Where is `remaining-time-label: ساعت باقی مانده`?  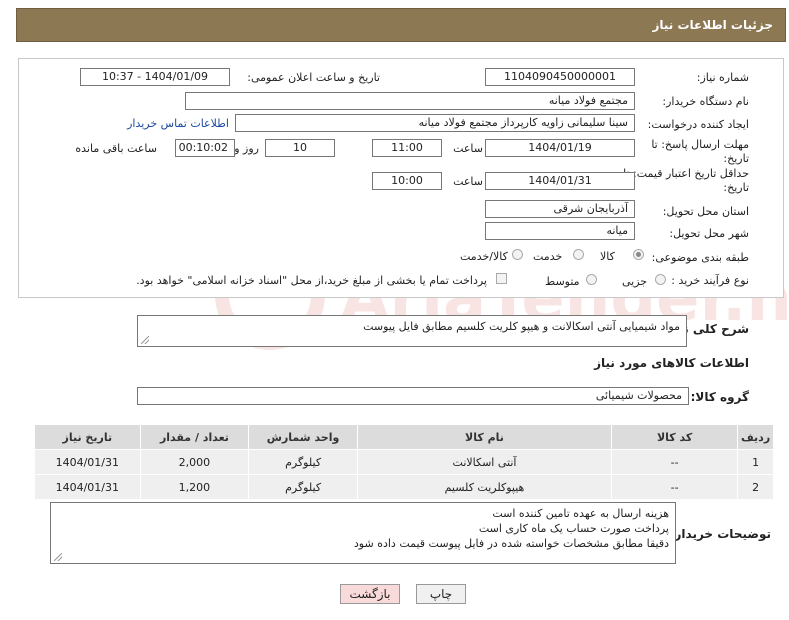
remaining-time-label: ساعت باقی مانده is located at coordinates (116, 148).